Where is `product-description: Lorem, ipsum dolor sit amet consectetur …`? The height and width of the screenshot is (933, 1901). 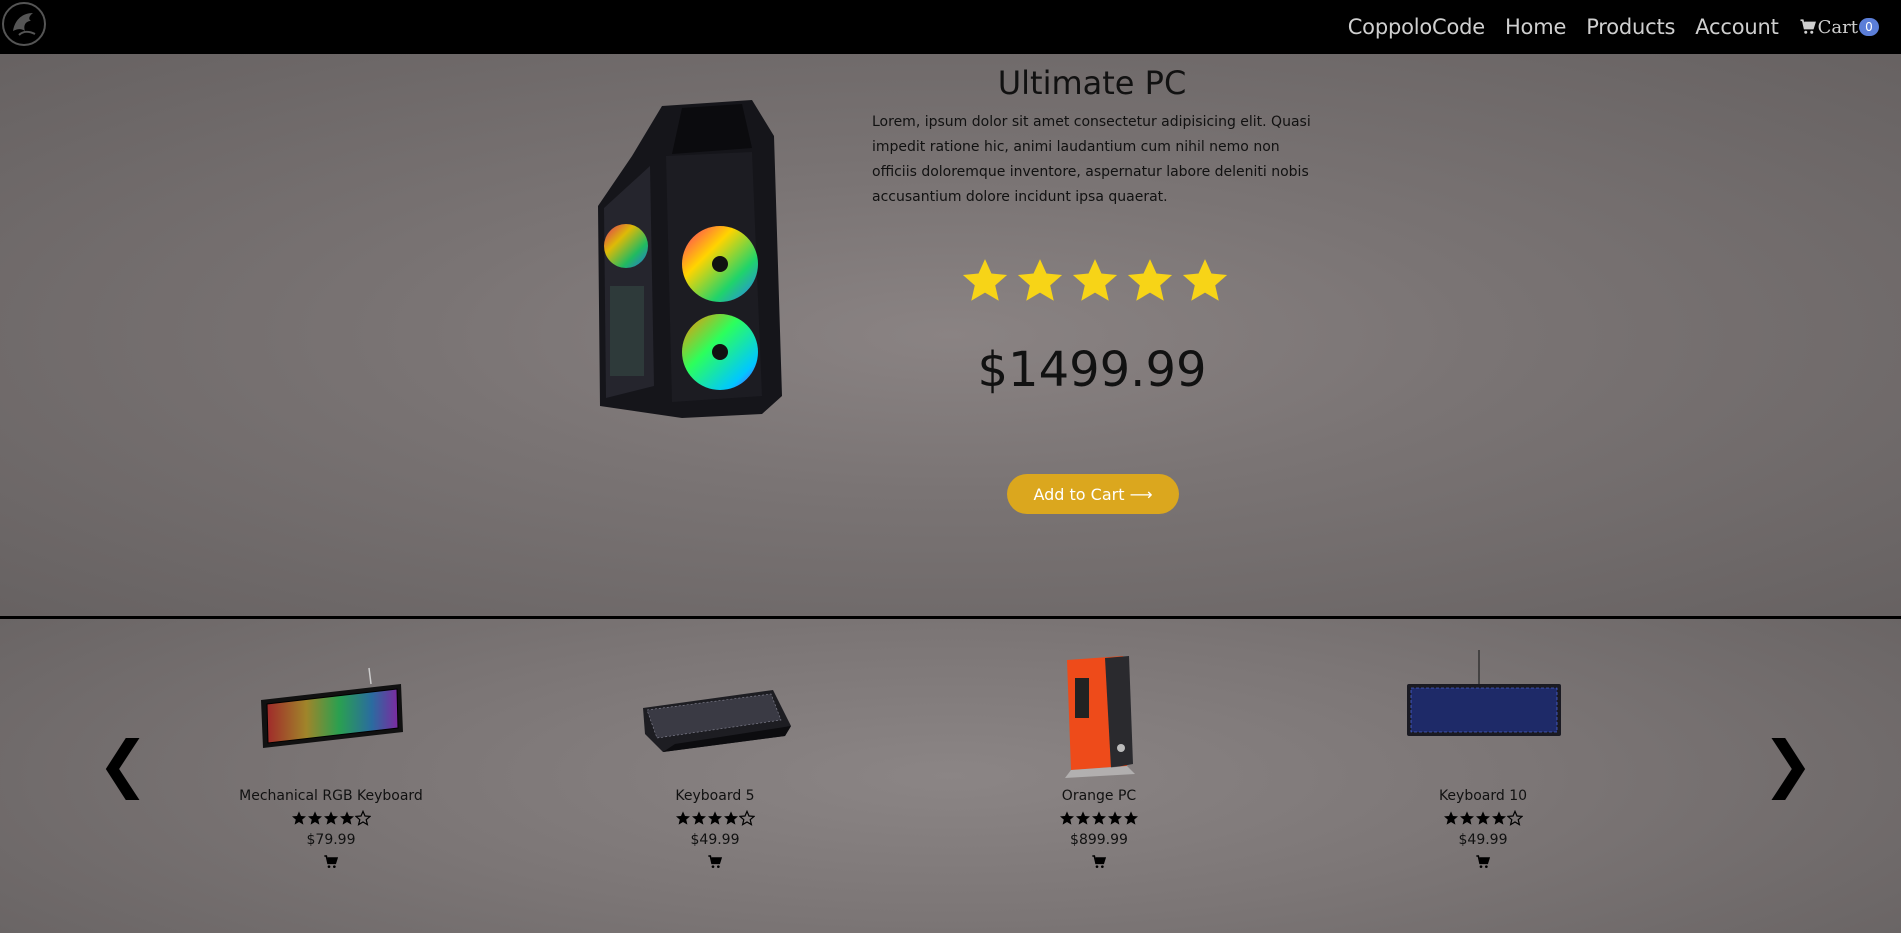
product-description: Lorem, ipsum dolor sit amet consectetur … is located at coordinates (1091, 159).